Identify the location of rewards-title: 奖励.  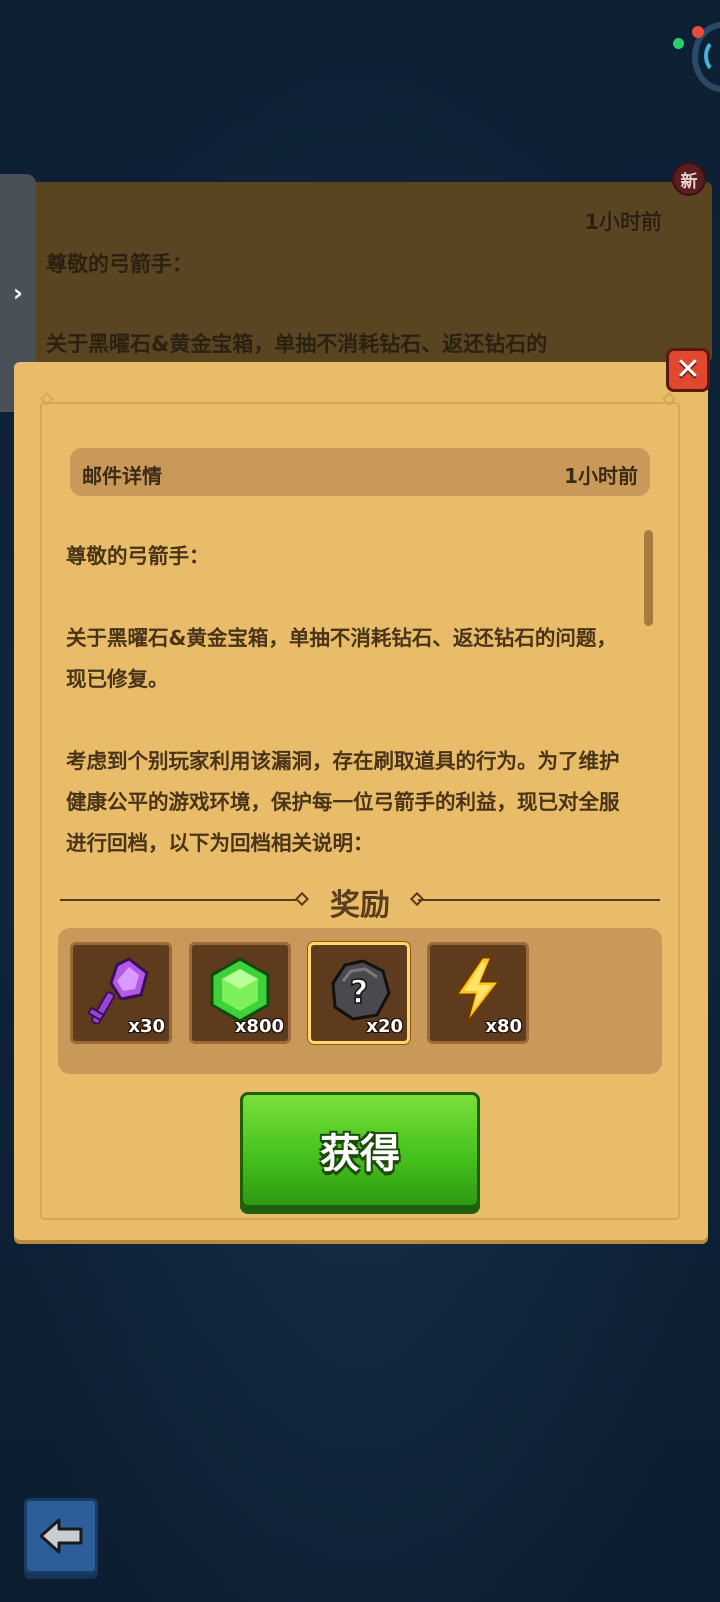
(360, 905).